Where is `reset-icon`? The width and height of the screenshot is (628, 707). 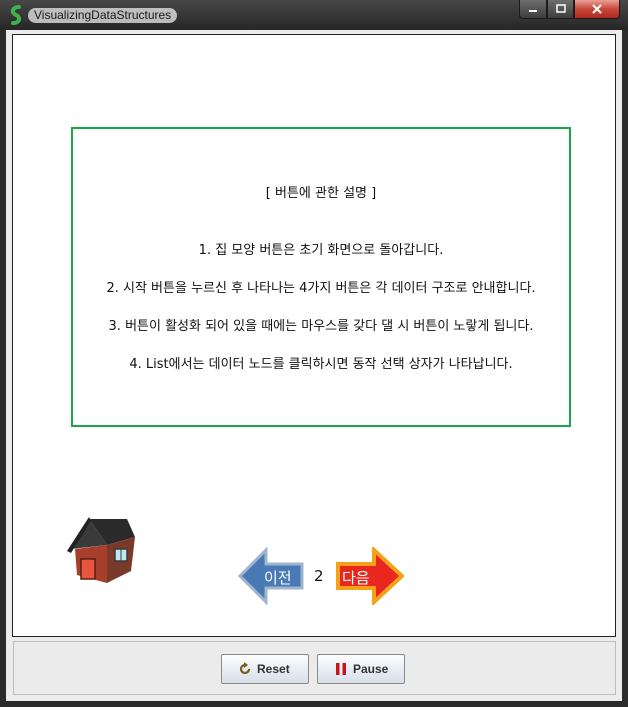
reset-icon is located at coordinates (245, 668).